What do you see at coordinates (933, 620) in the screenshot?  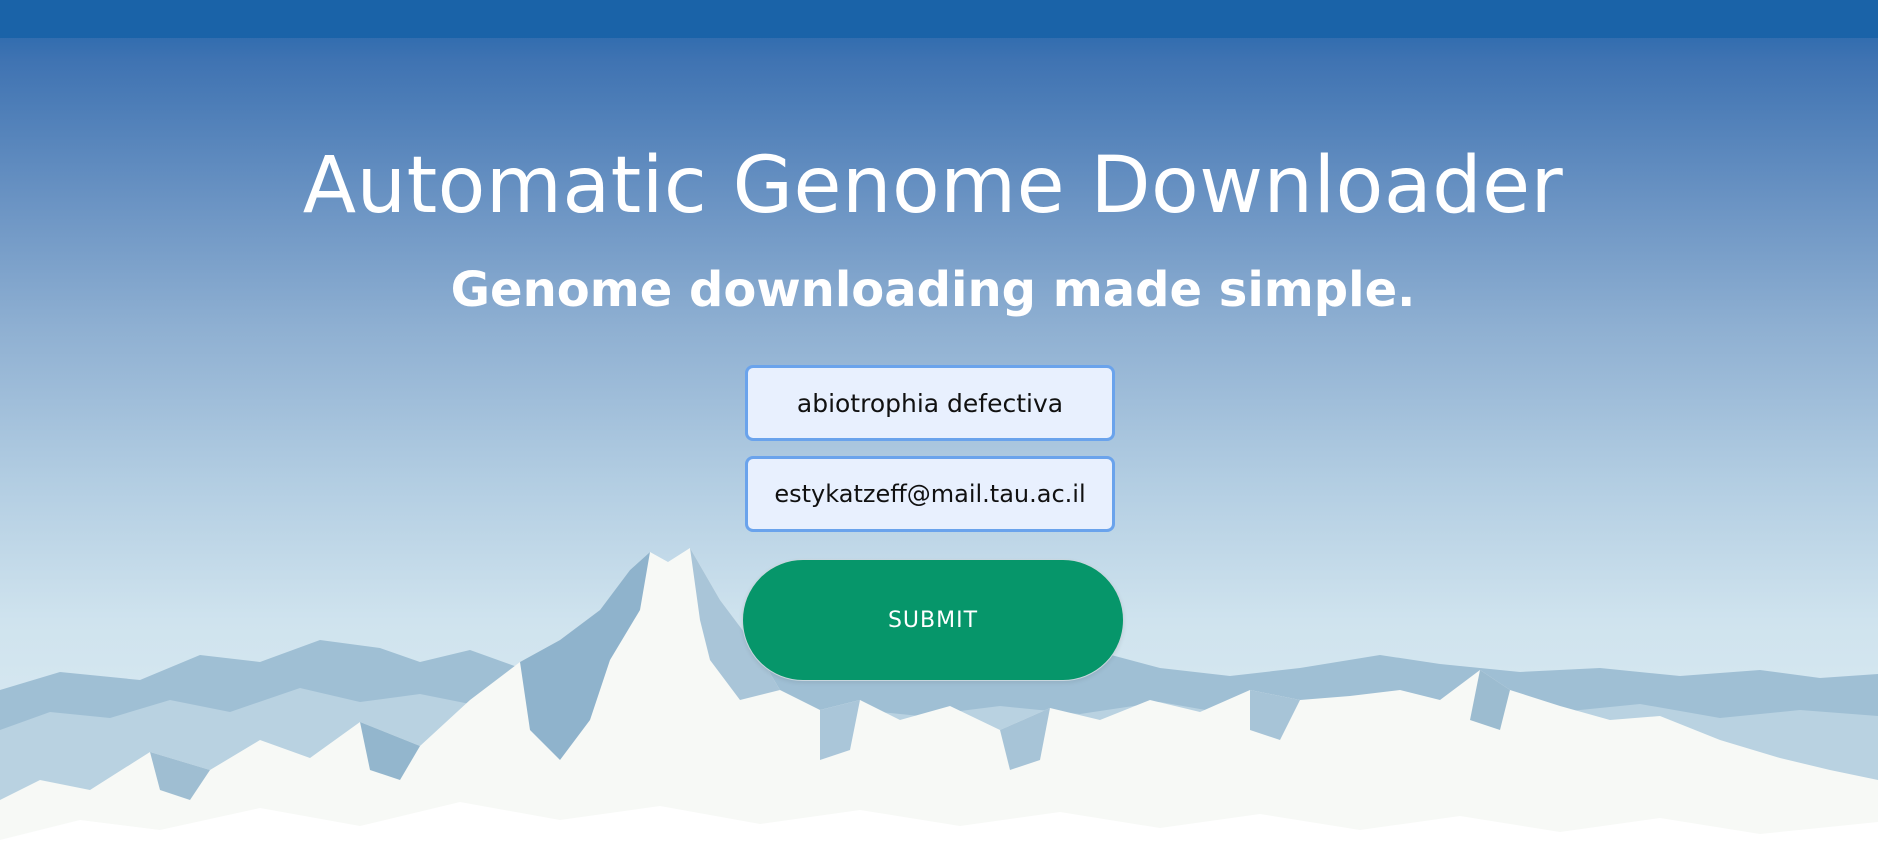 I see `submit-button: SUBMIT` at bounding box center [933, 620].